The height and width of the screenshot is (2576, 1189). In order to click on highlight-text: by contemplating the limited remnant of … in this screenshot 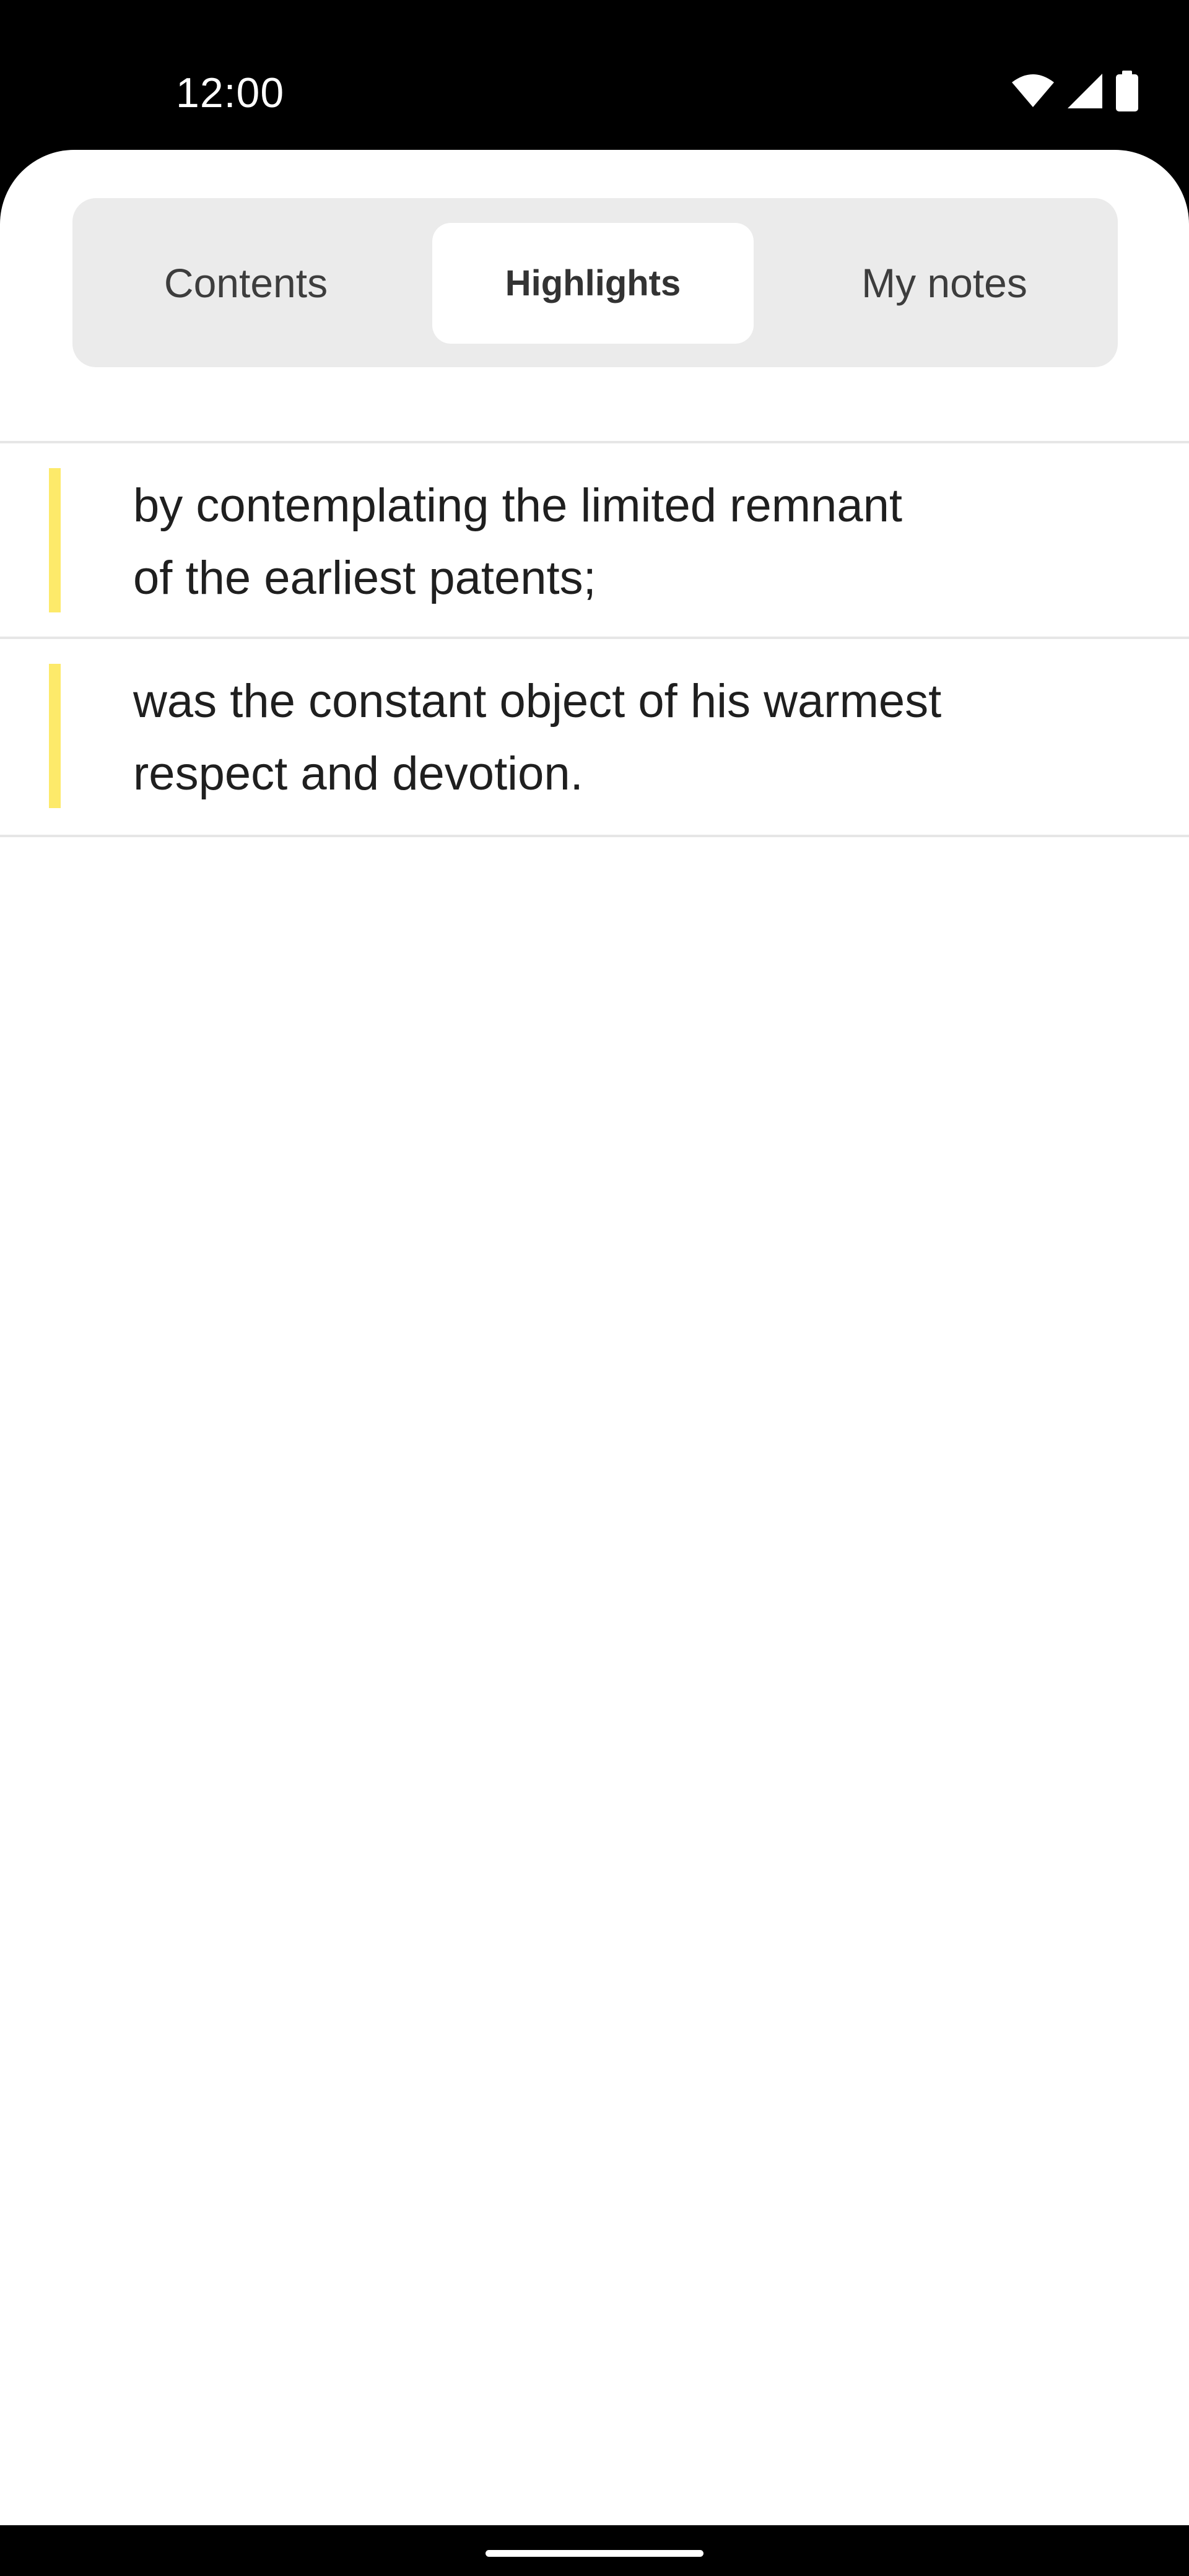, I will do `click(517, 541)`.